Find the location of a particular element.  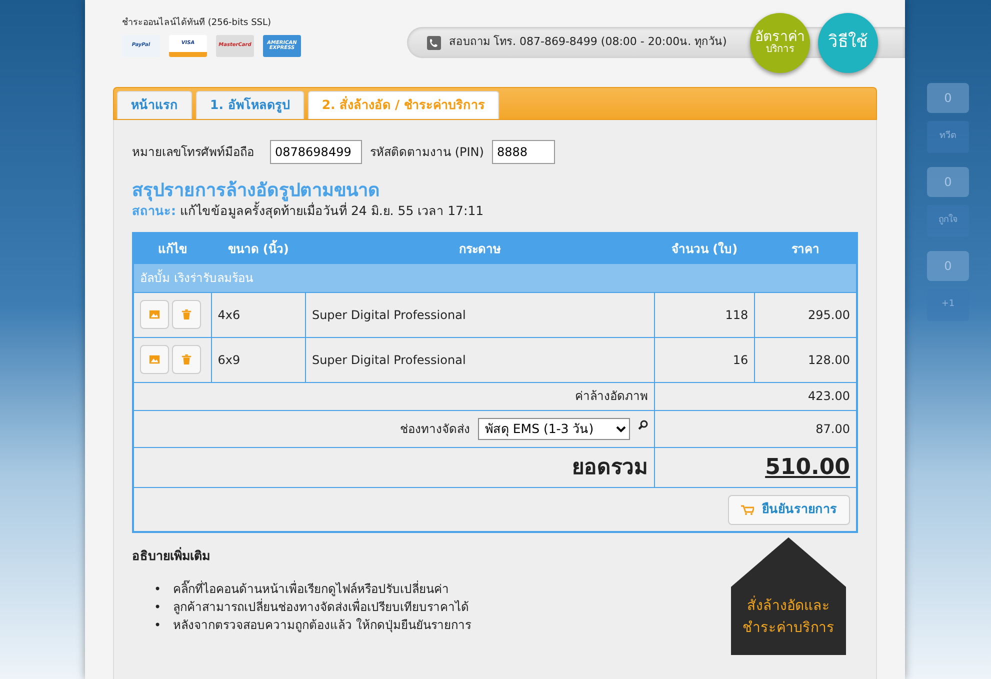

shipping-select: พัสดุ EMS (1-3 วัน) is located at coordinates (554, 429).